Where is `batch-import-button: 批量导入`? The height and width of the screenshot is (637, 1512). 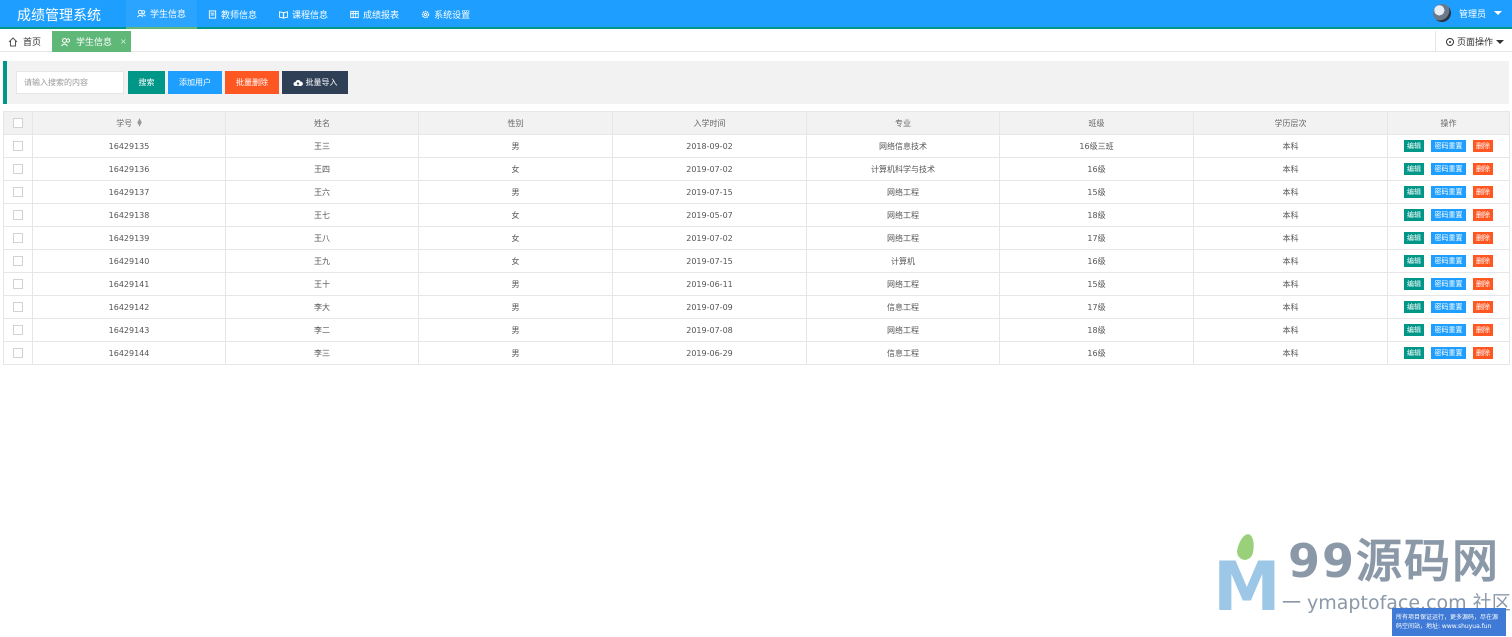
batch-import-button: 批量导入 is located at coordinates (315, 82).